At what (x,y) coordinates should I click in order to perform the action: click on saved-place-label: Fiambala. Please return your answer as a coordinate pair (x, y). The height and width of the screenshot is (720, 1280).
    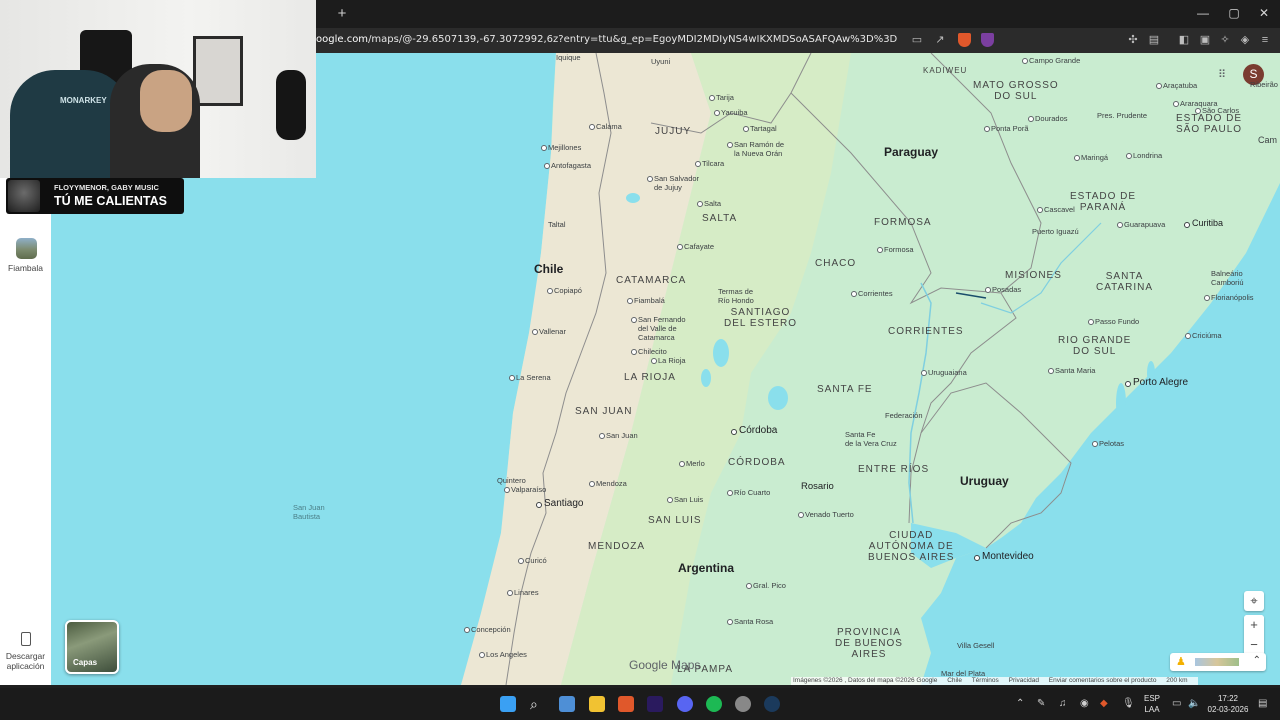
    Looking at the image, I should click on (25, 268).